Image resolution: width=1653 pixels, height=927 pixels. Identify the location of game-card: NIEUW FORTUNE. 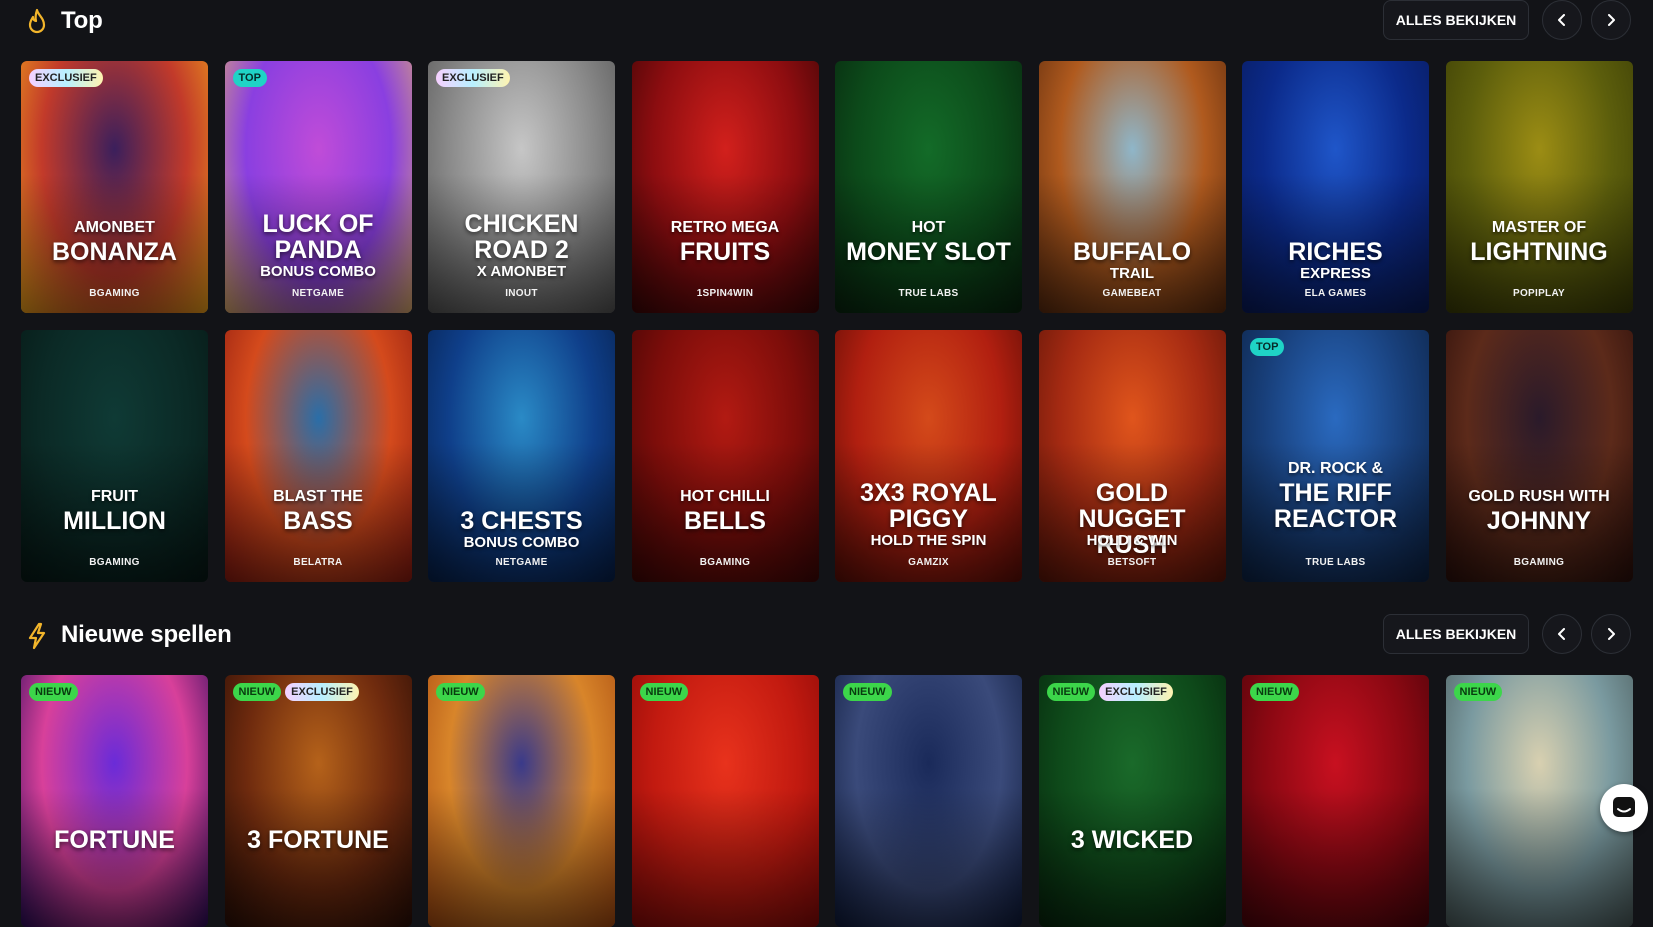
(114, 801).